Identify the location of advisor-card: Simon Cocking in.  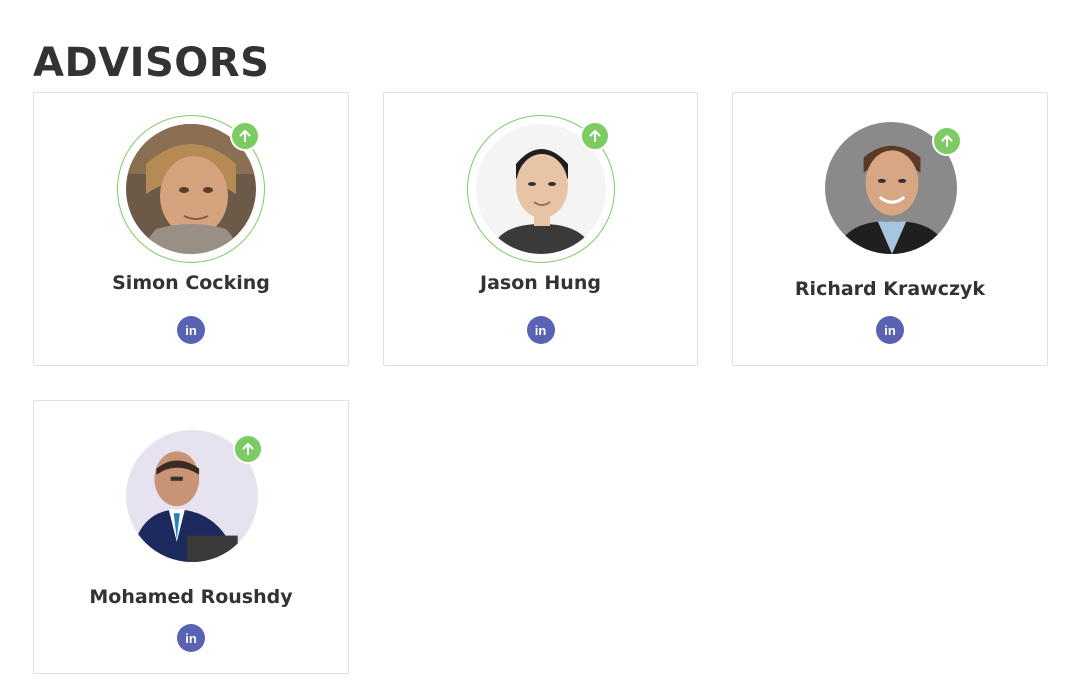
(191, 229).